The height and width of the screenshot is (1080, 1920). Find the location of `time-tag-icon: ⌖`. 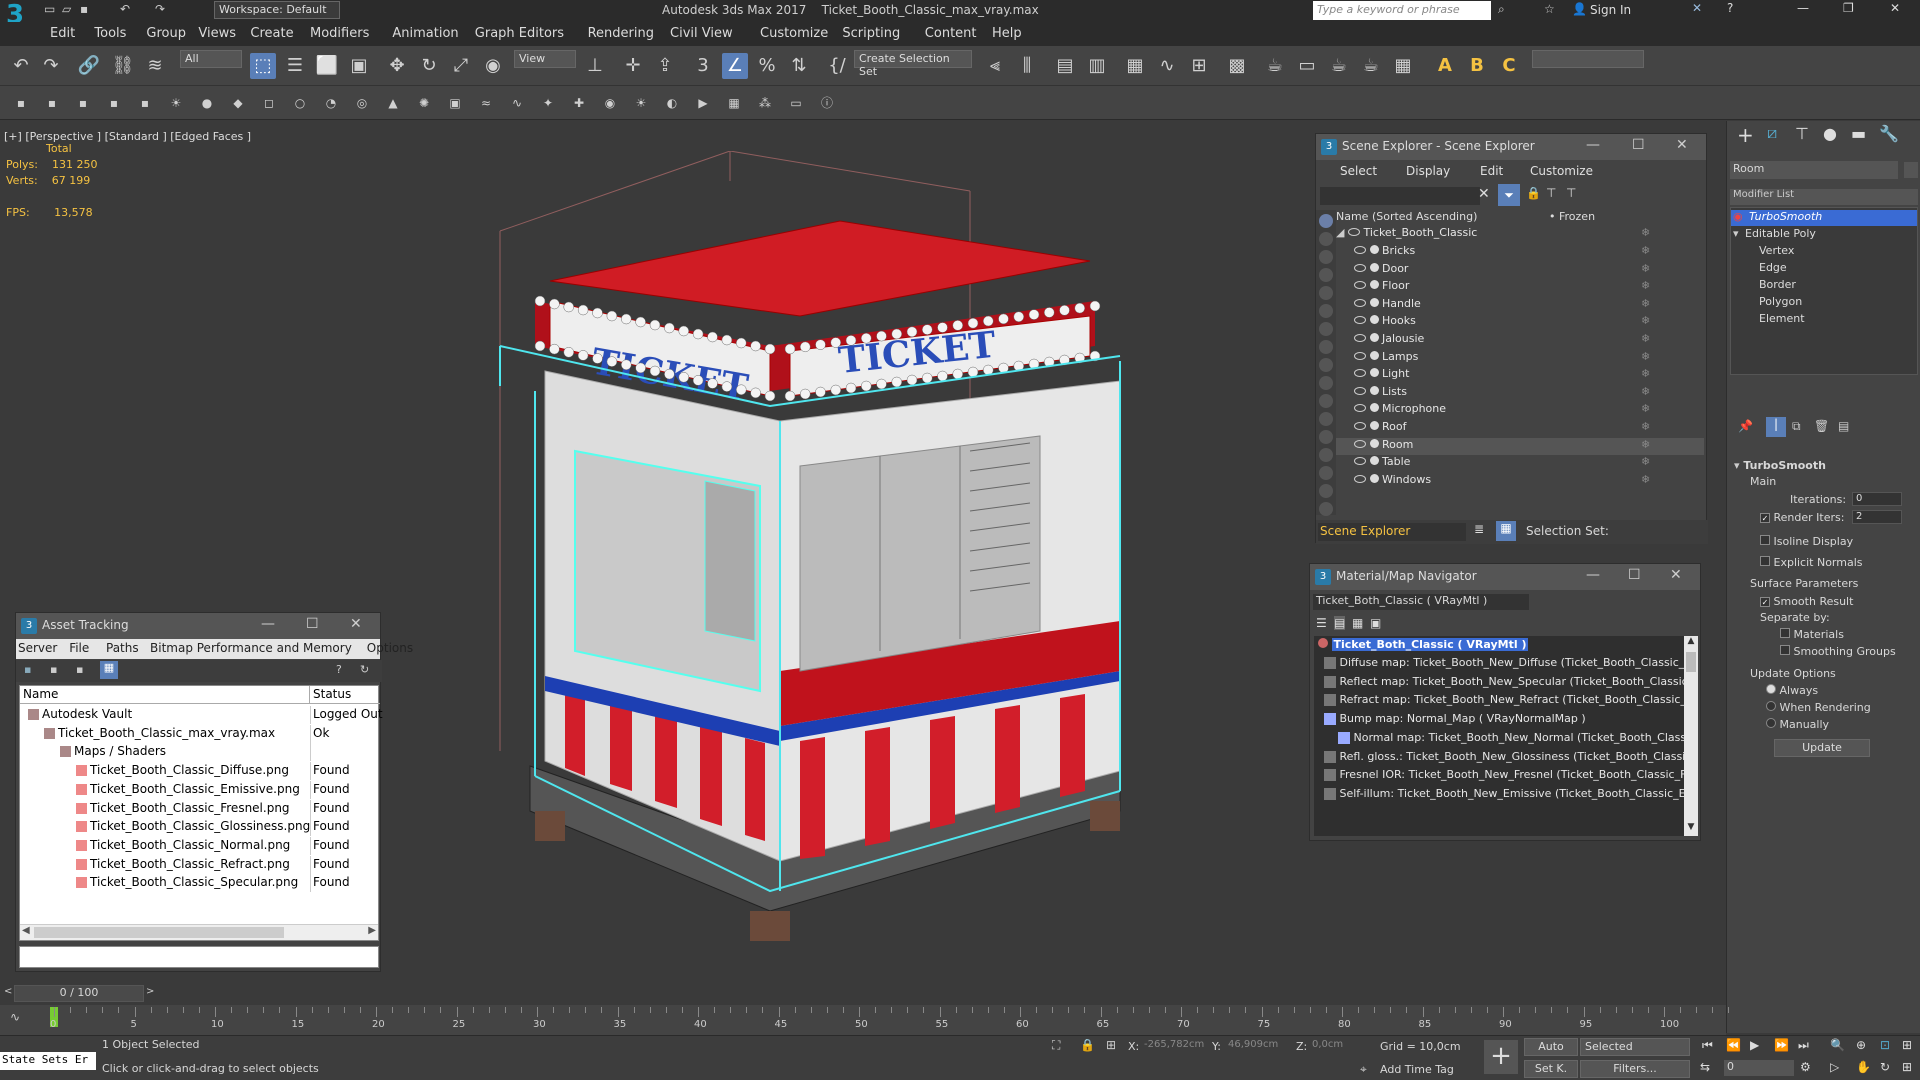

time-tag-icon: ⌖ is located at coordinates (1363, 1069).